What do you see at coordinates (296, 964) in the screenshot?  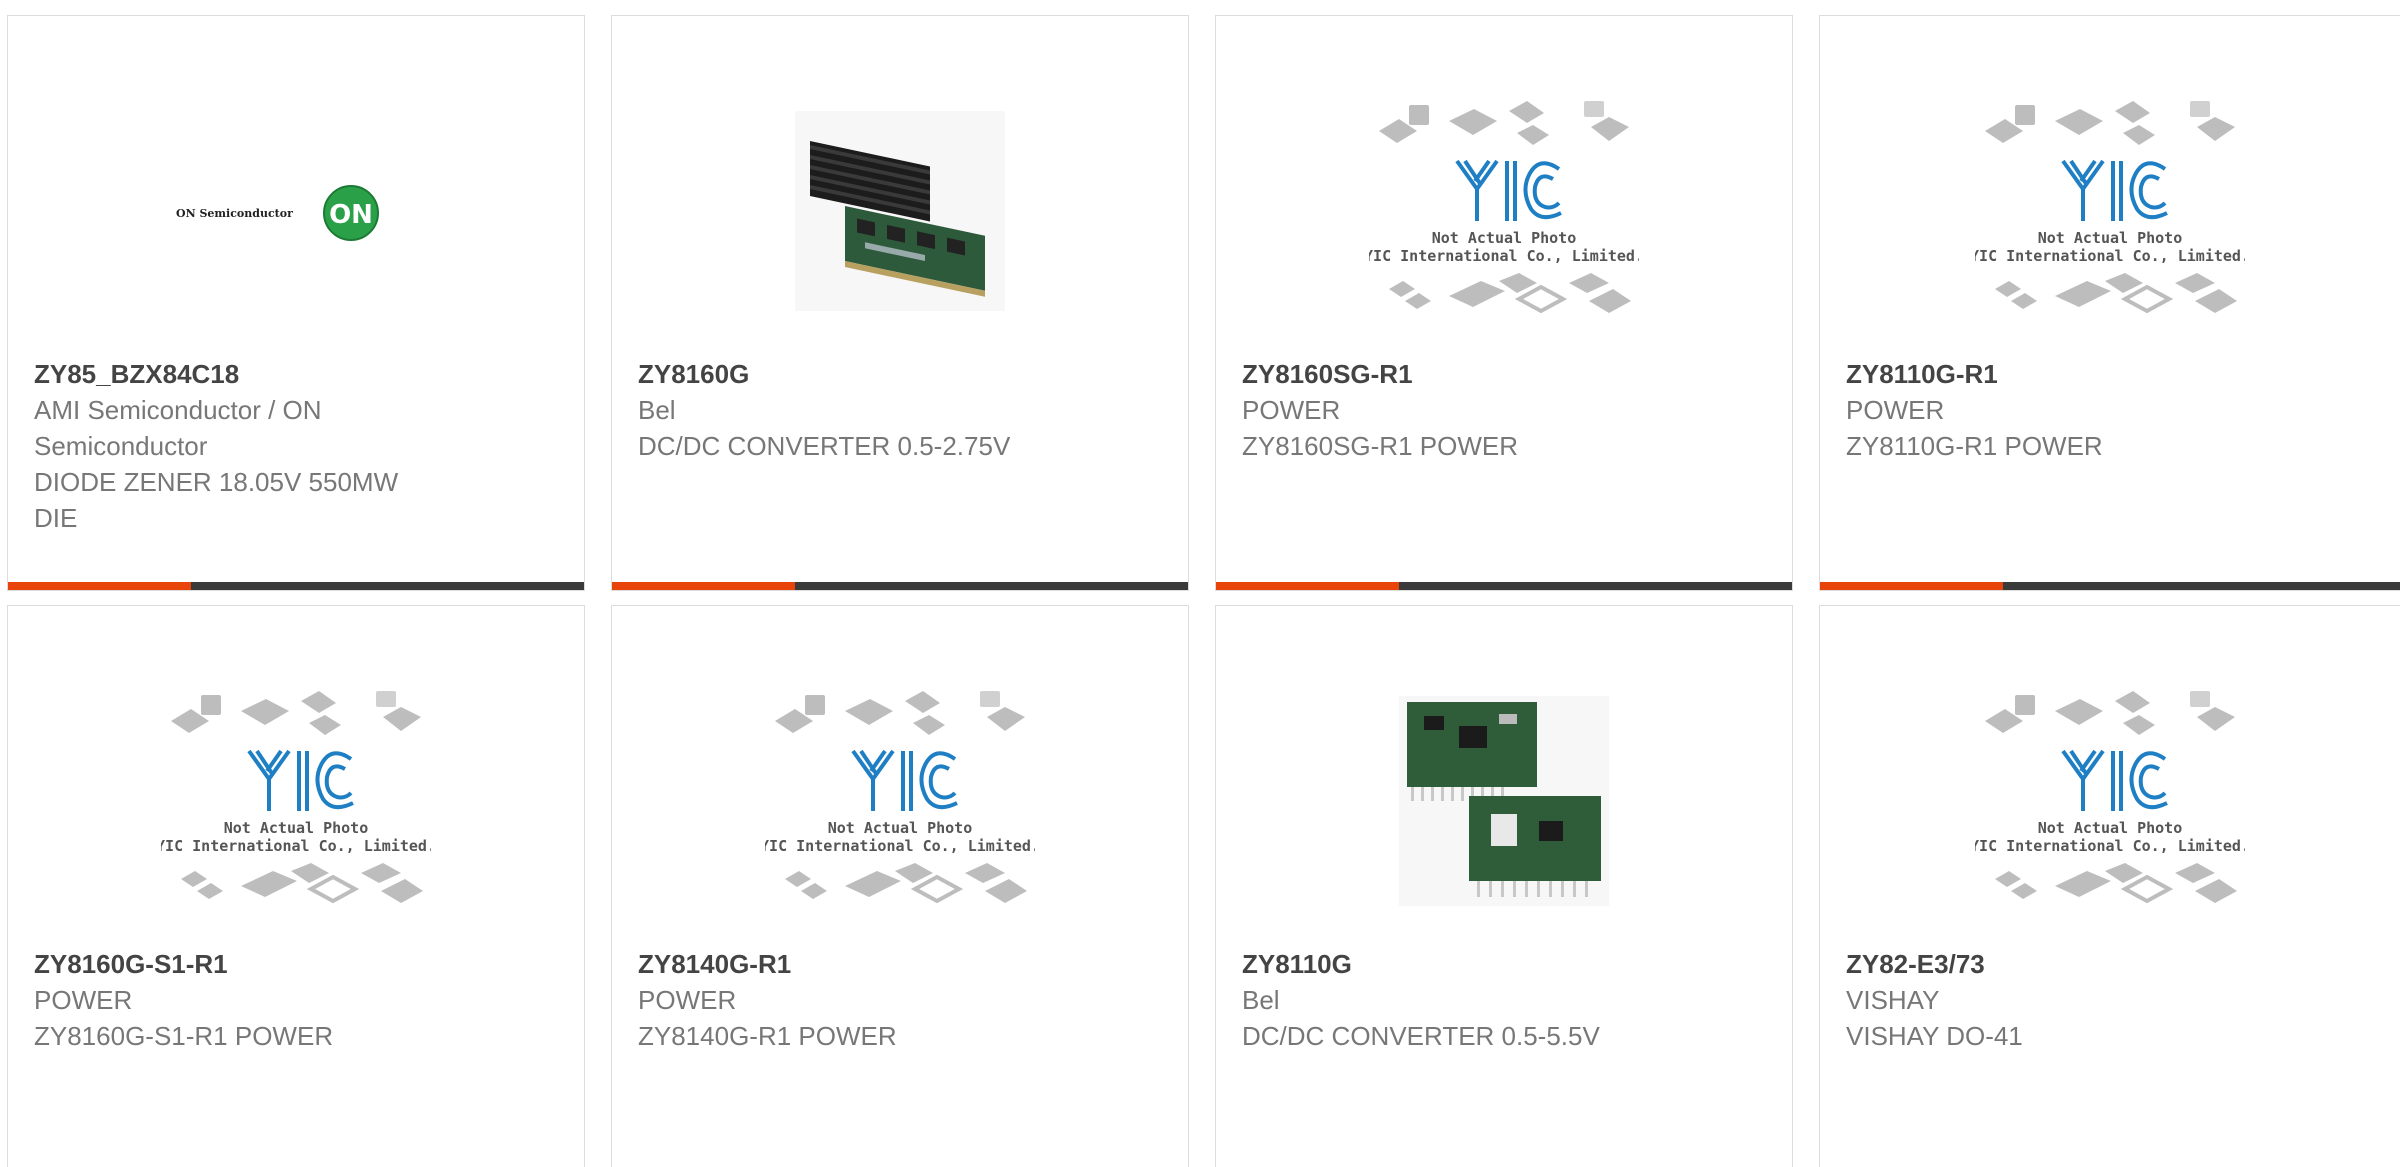 I see `part-number: ZY8160G-S1-R1` at bounding box center [296, 964].